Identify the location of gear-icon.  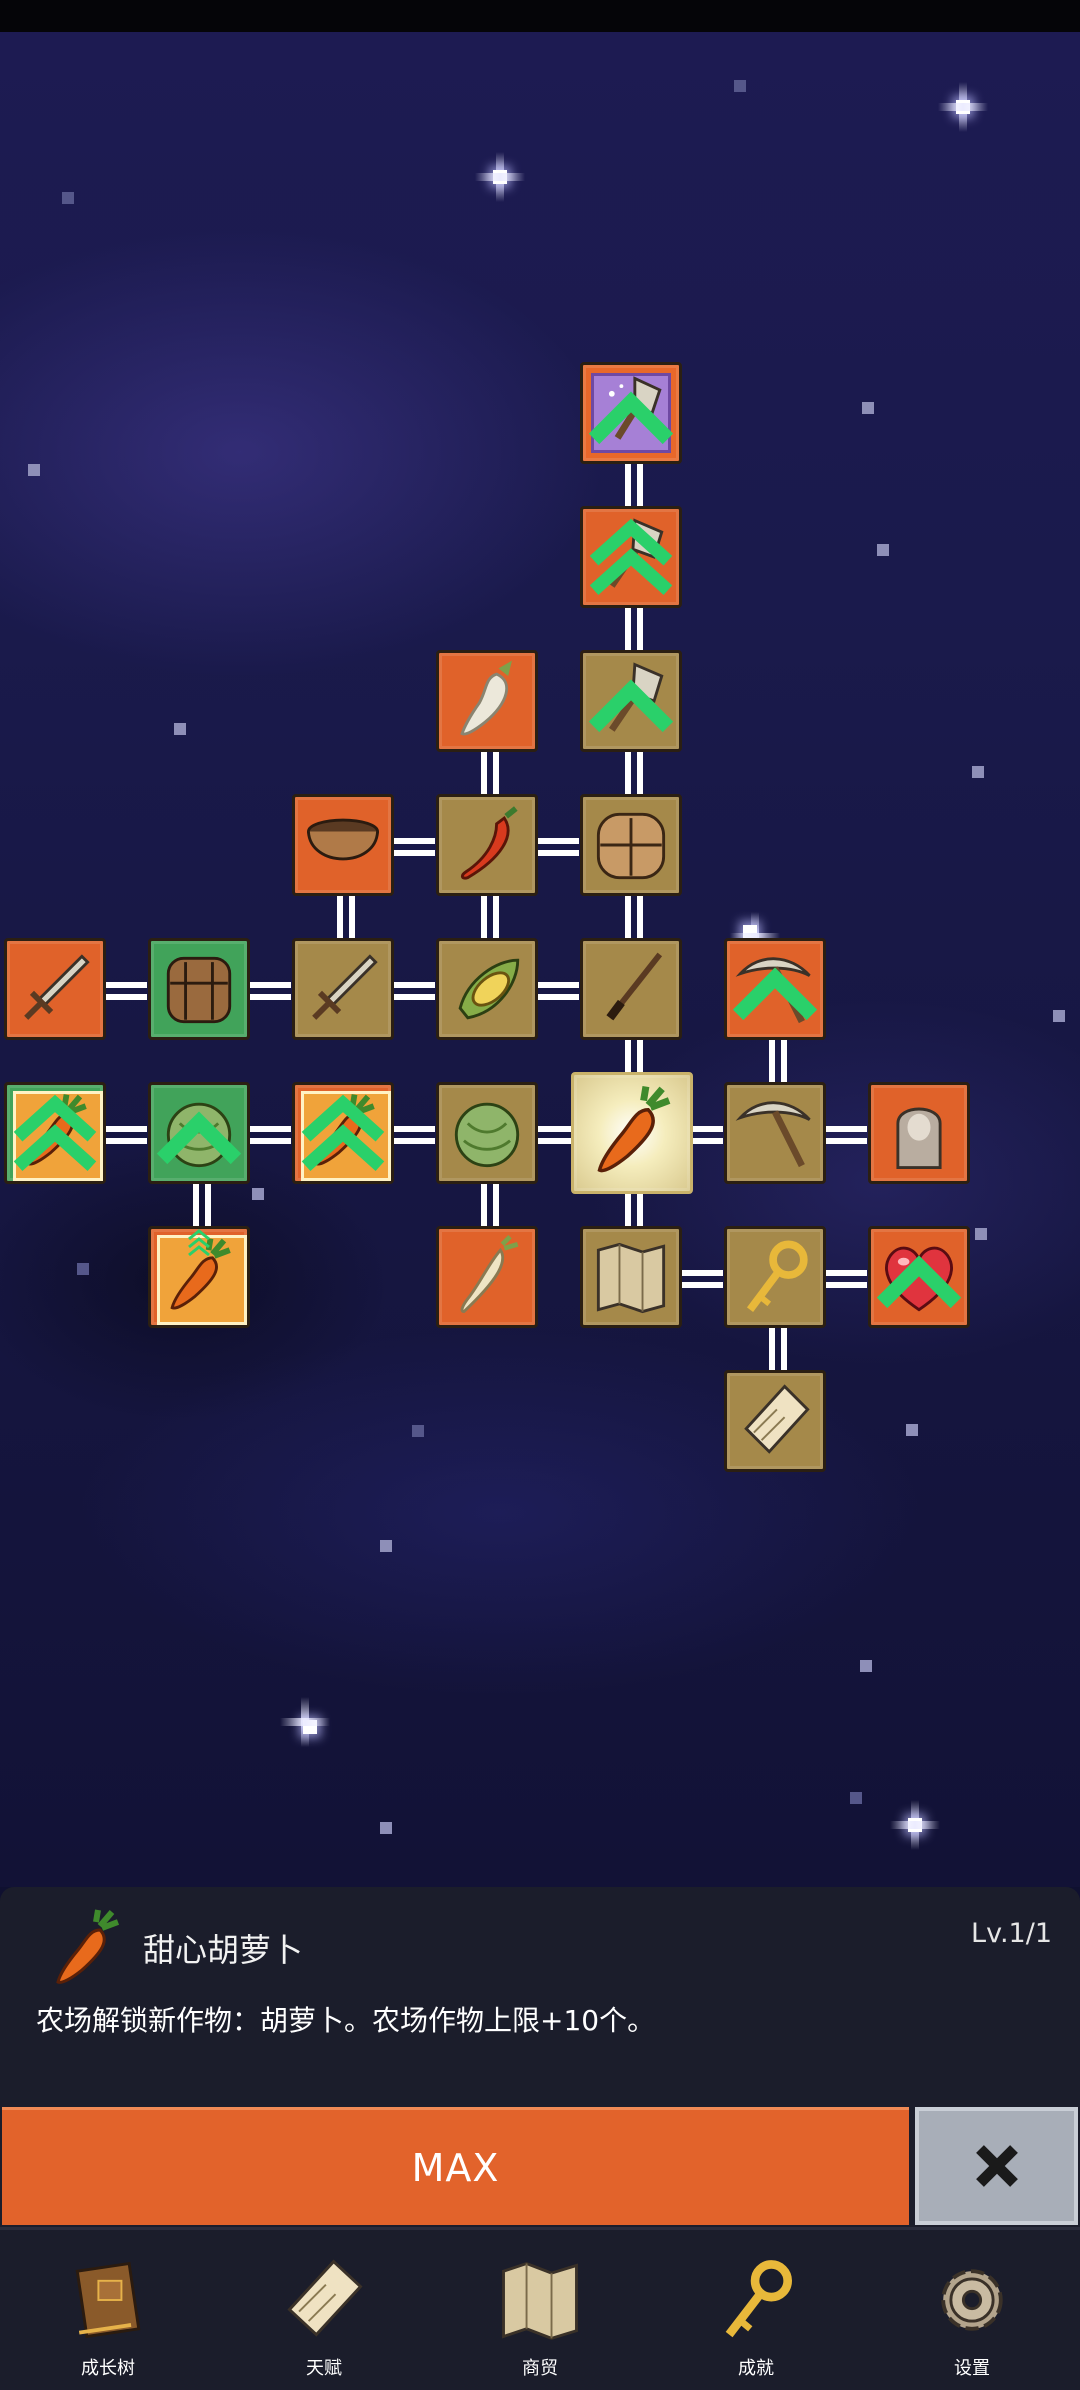
(972, 2300).